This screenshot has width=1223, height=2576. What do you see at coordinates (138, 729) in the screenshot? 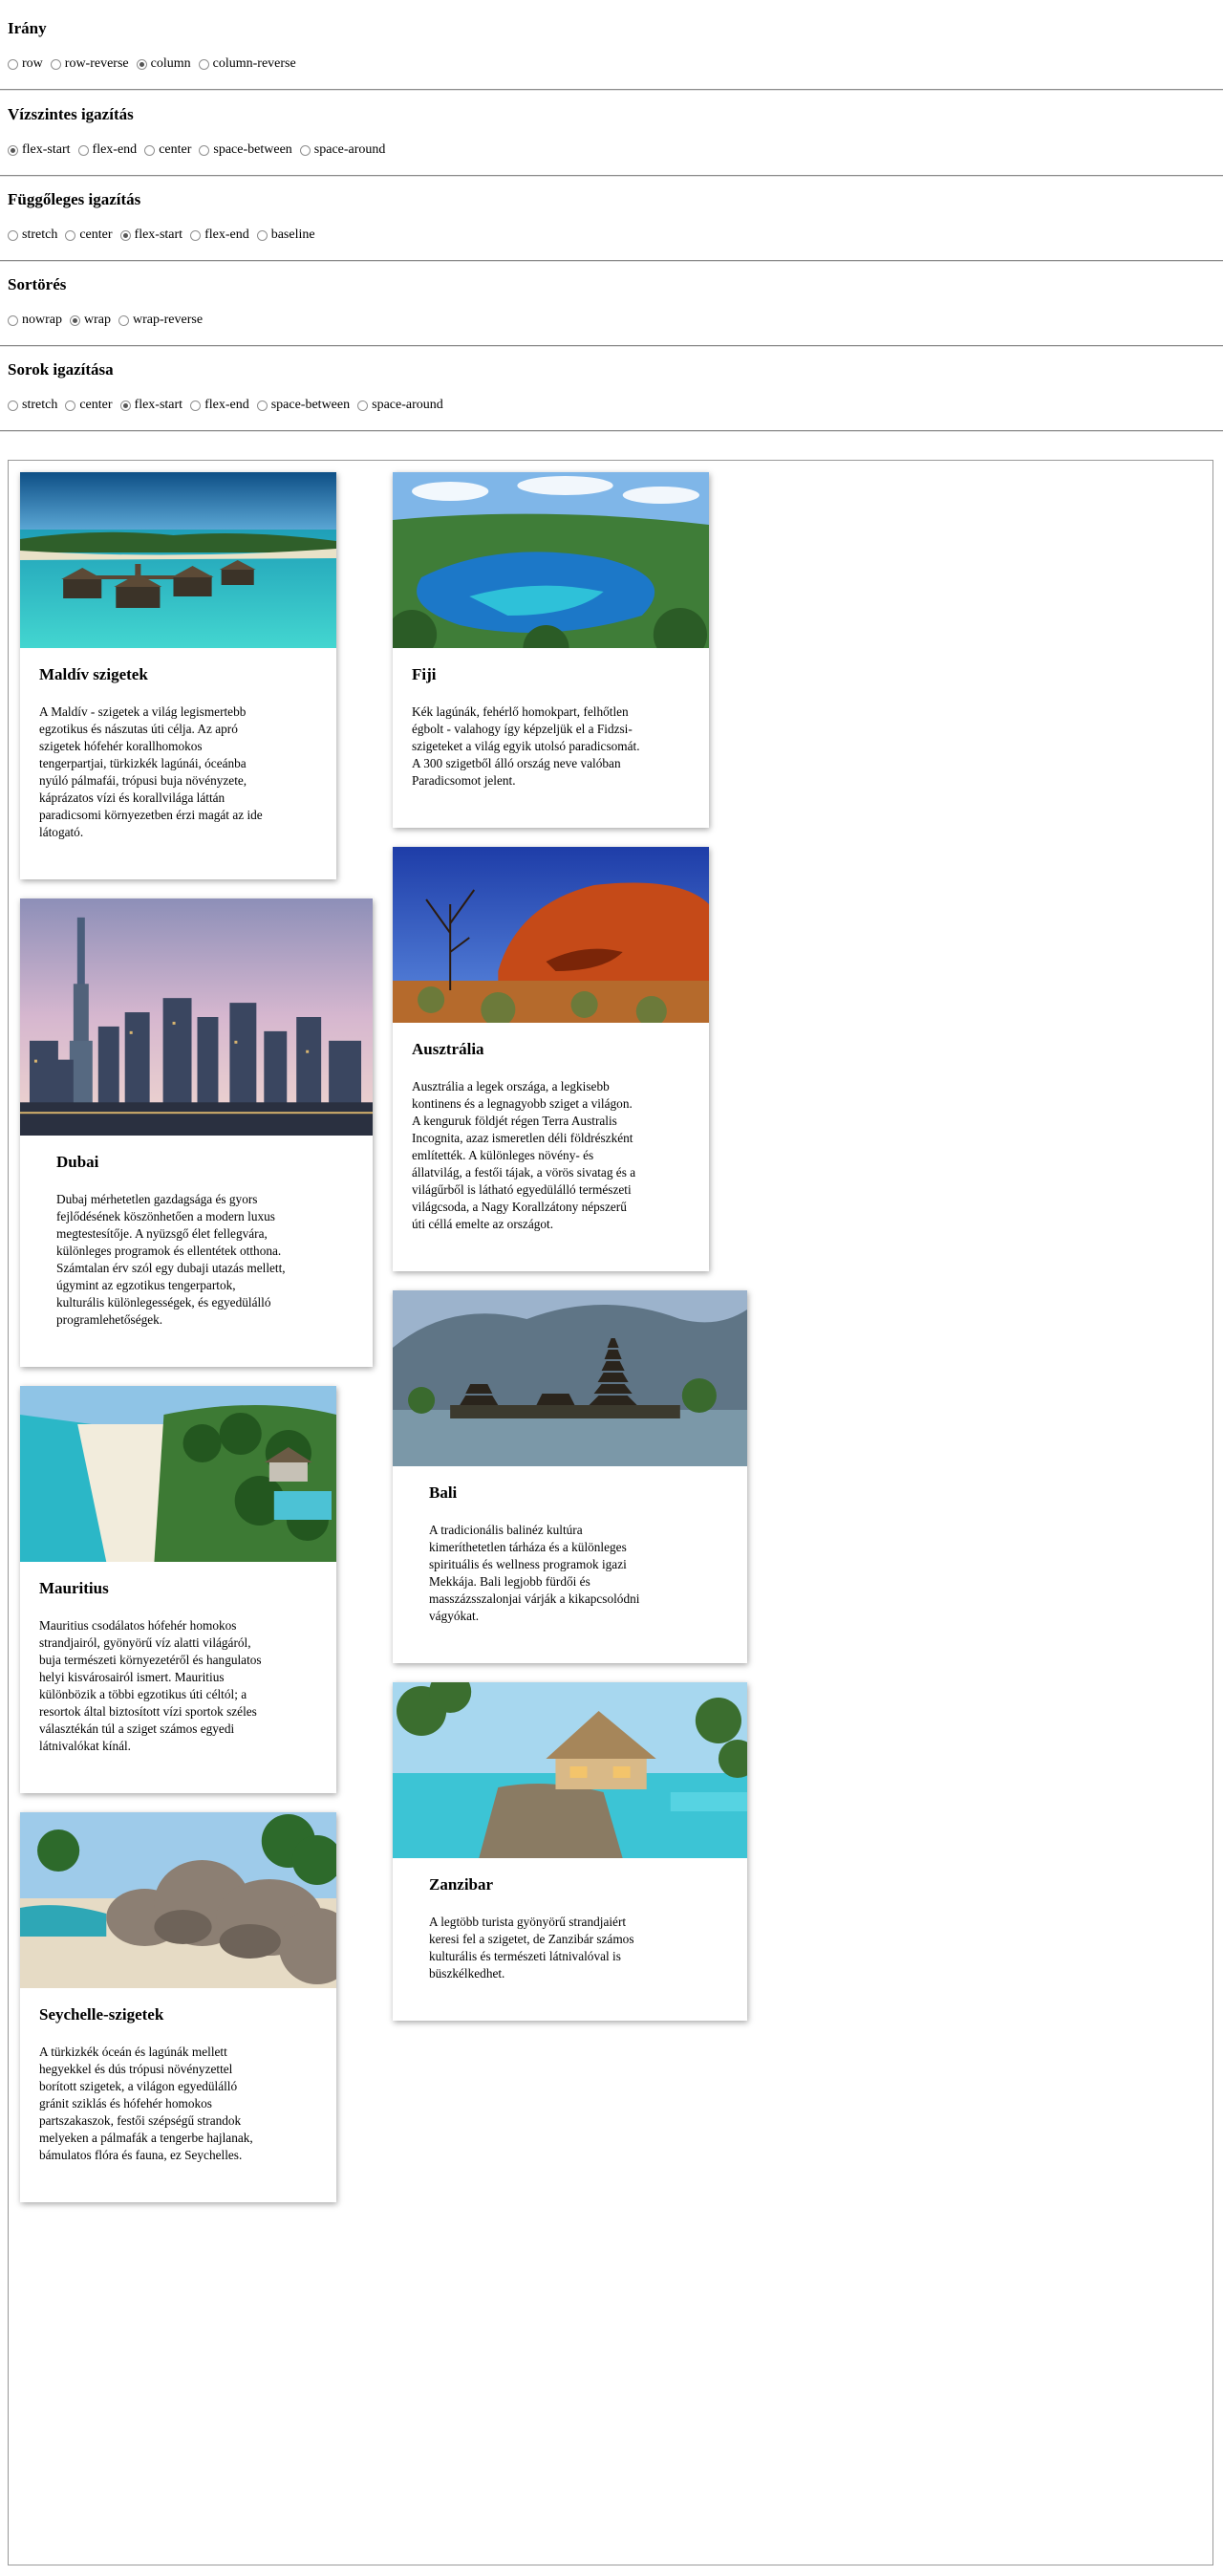
I see `card-description-line: egzotikus és nászutas úti célja. Az apró` at bounding box center [138, 729].